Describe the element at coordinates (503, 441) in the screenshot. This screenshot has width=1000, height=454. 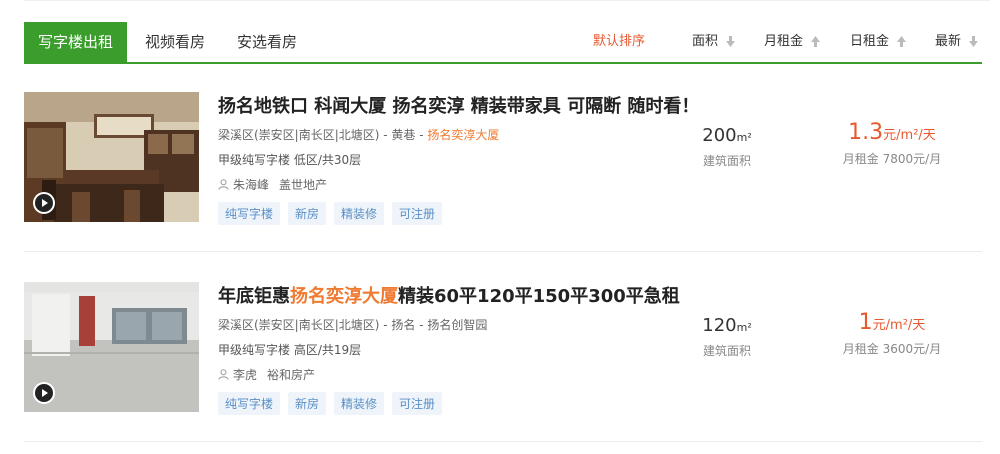
I see `divider` at that location.